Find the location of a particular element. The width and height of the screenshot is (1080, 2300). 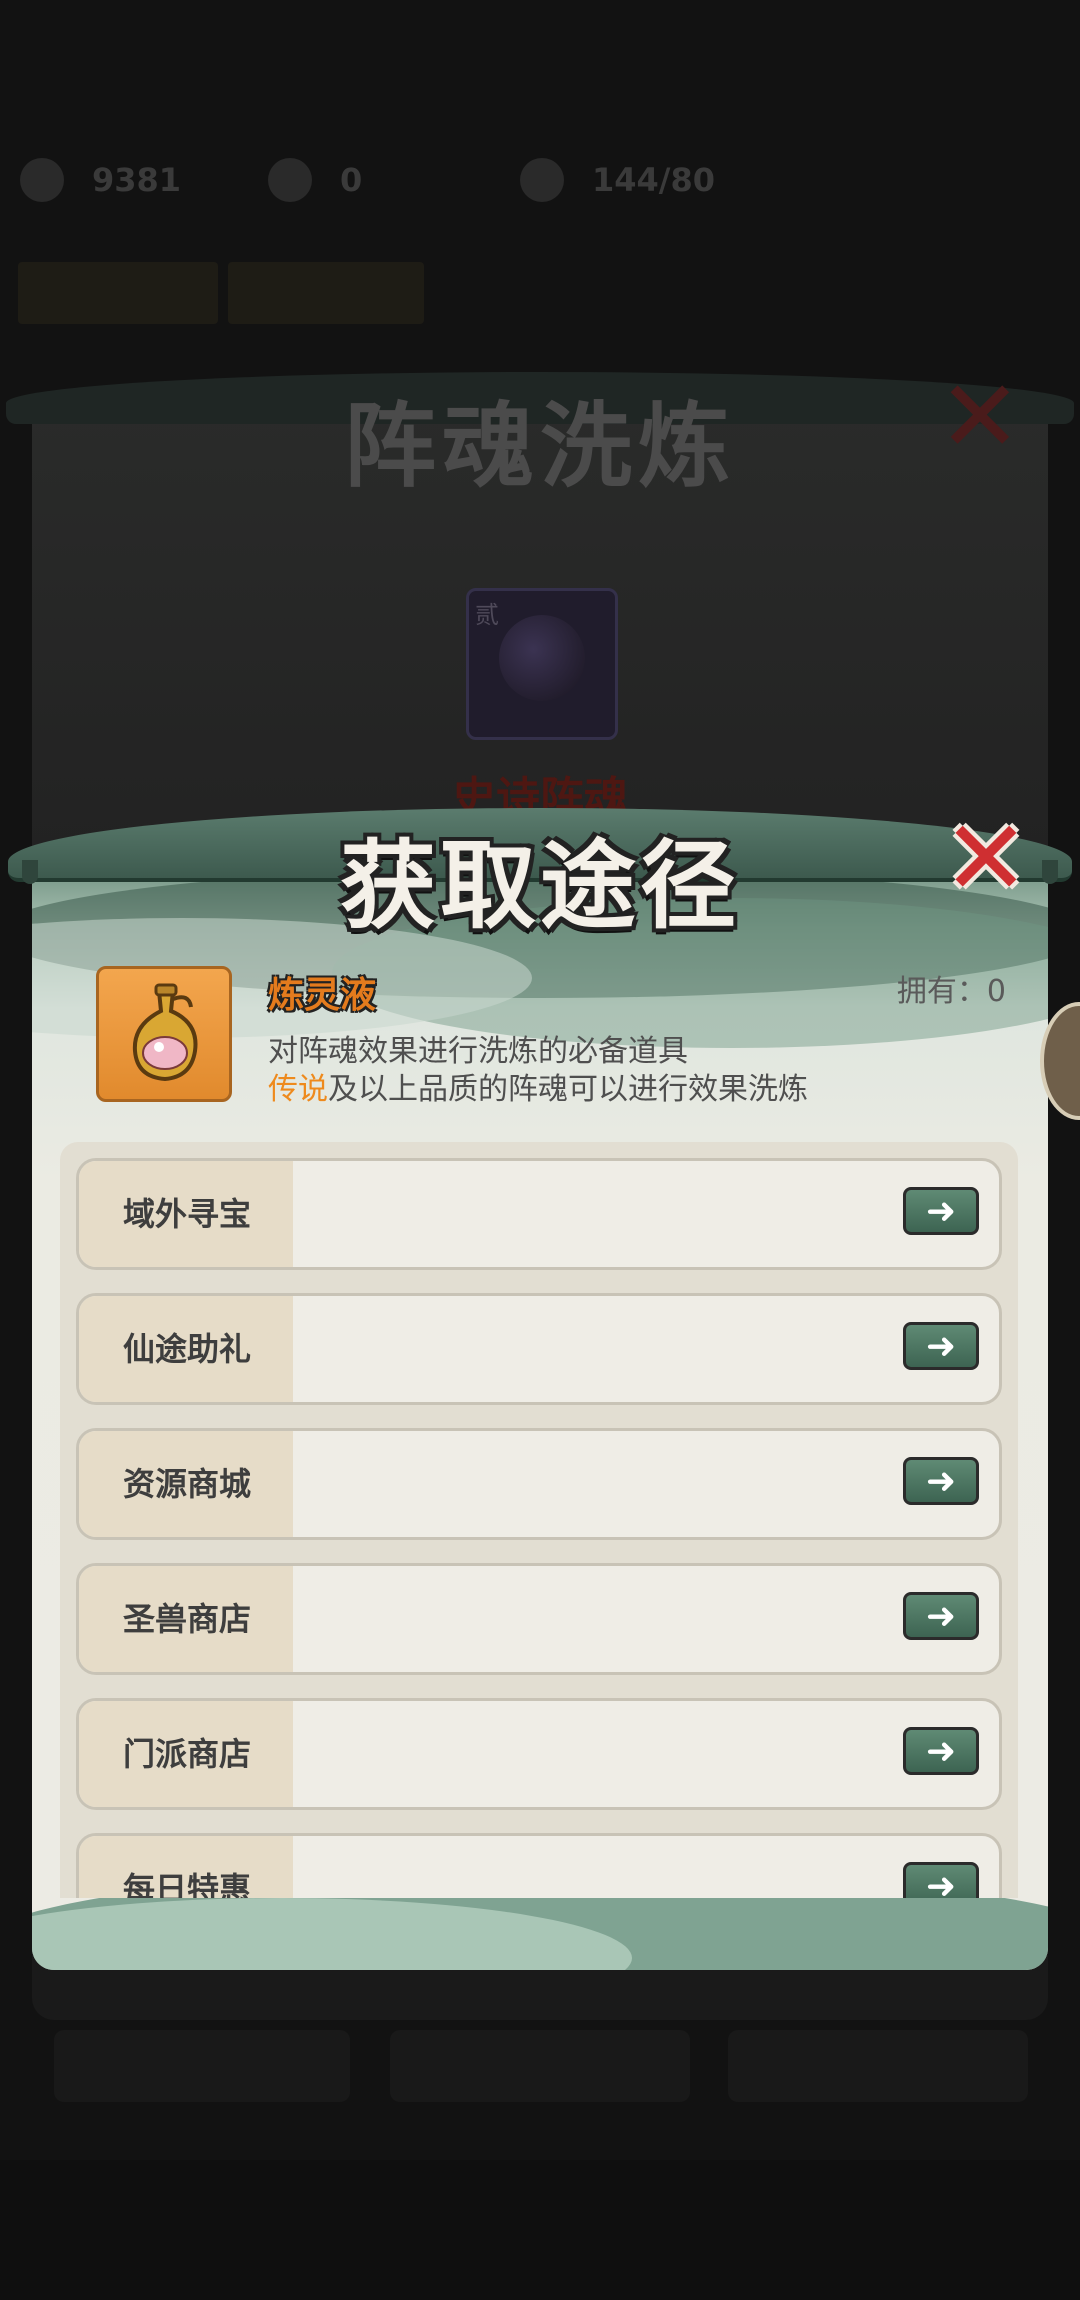

background-item-icon: 贰 is located at coordinates (542, 664).